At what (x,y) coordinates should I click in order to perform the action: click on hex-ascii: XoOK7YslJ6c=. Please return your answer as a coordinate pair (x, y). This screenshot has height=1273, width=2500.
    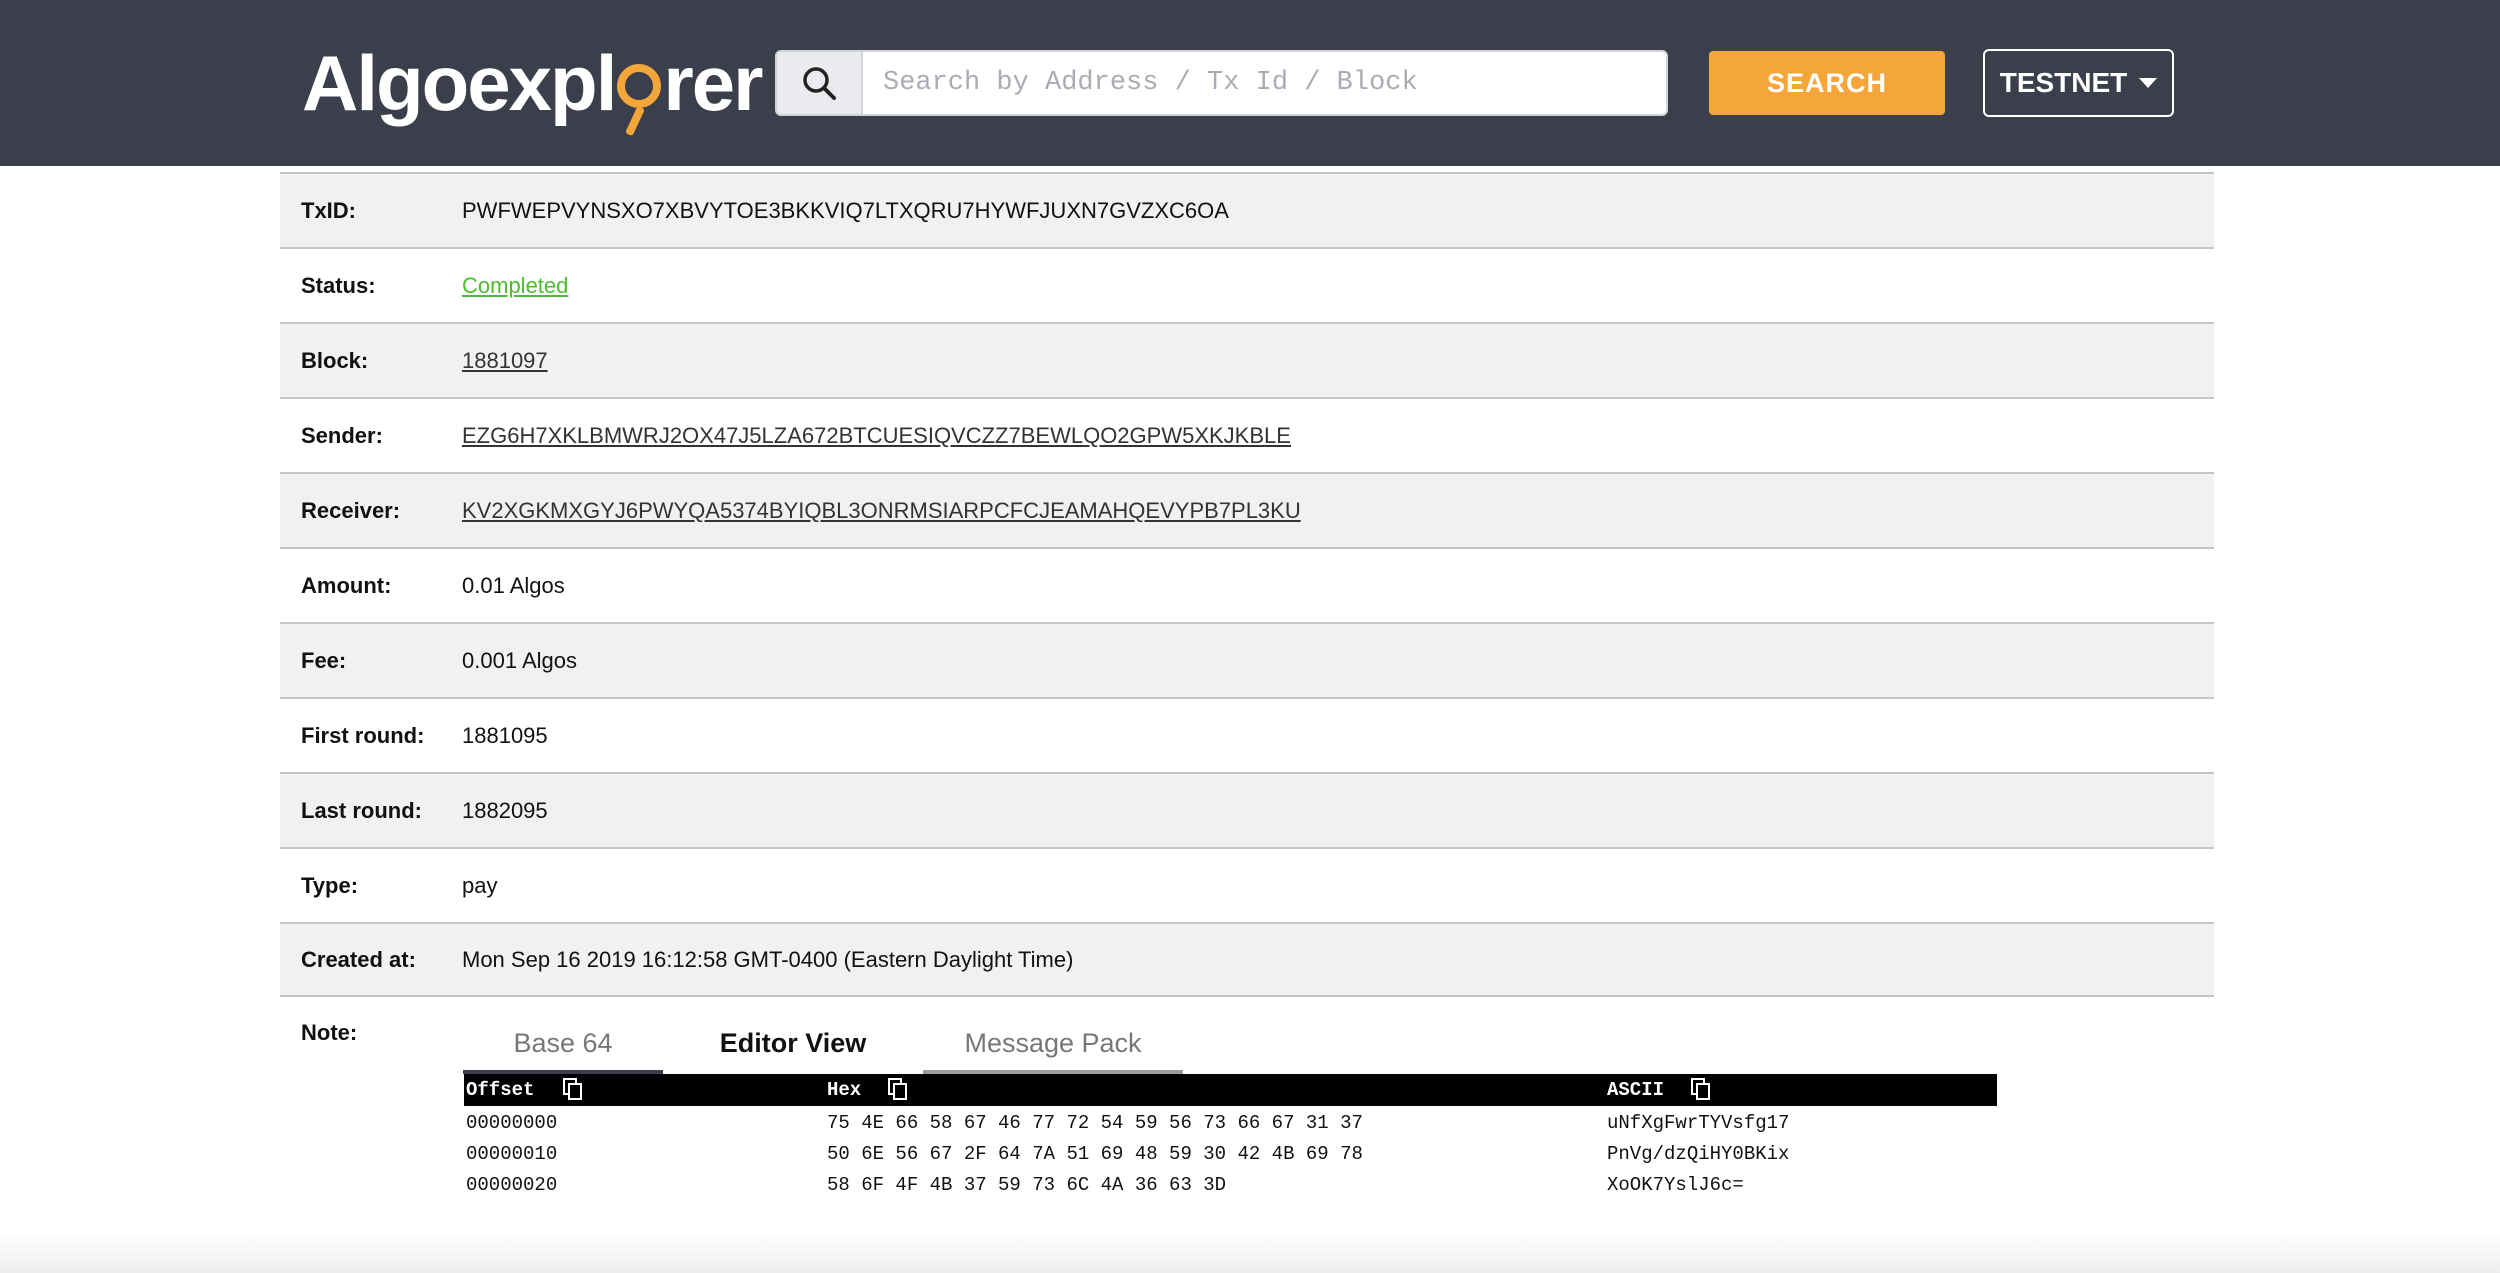
    Looking at the image, I should click on (1675, 1185).